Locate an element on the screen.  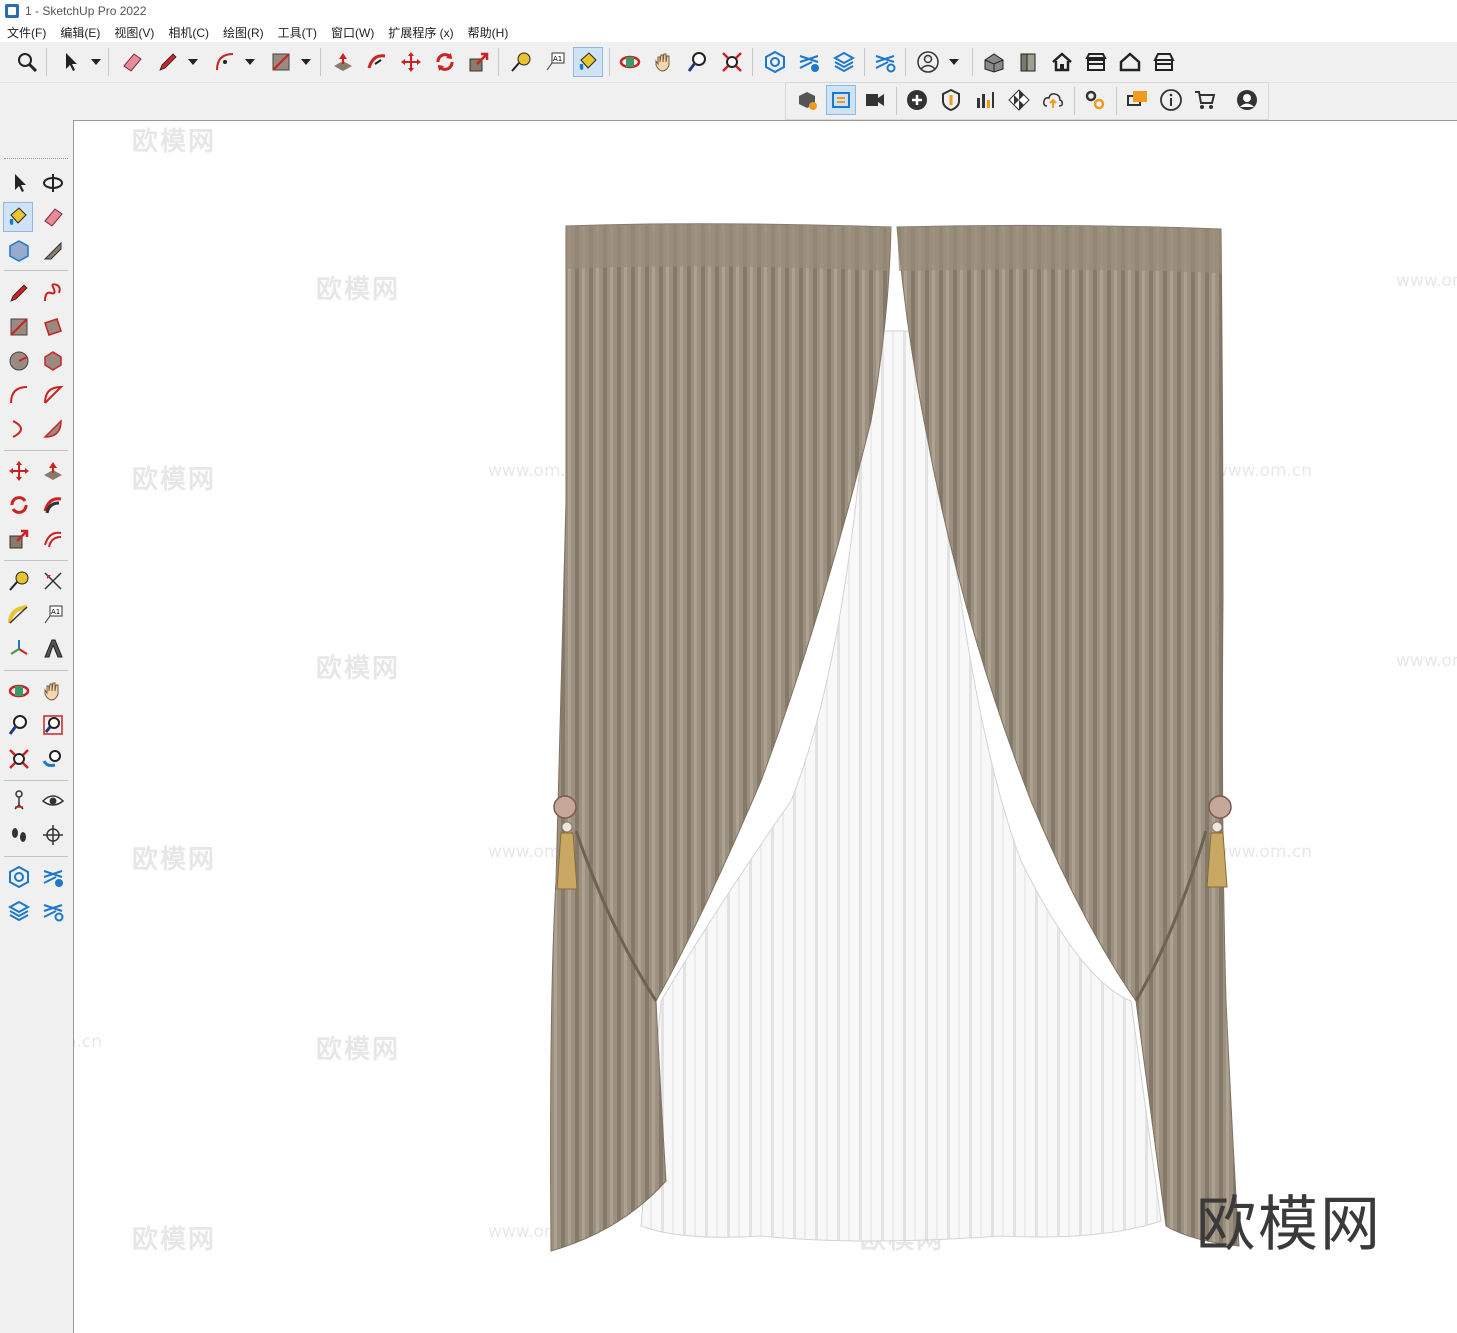
three-point-arc-icon is located at coordinates (19, 429).